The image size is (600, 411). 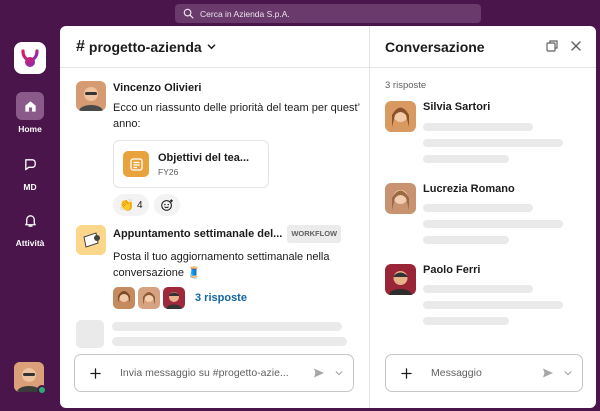 What do you see at coordinates (168, 171) in the screenshot?
I see `file-subtitle: FY26` at bounding box center [168, 171].